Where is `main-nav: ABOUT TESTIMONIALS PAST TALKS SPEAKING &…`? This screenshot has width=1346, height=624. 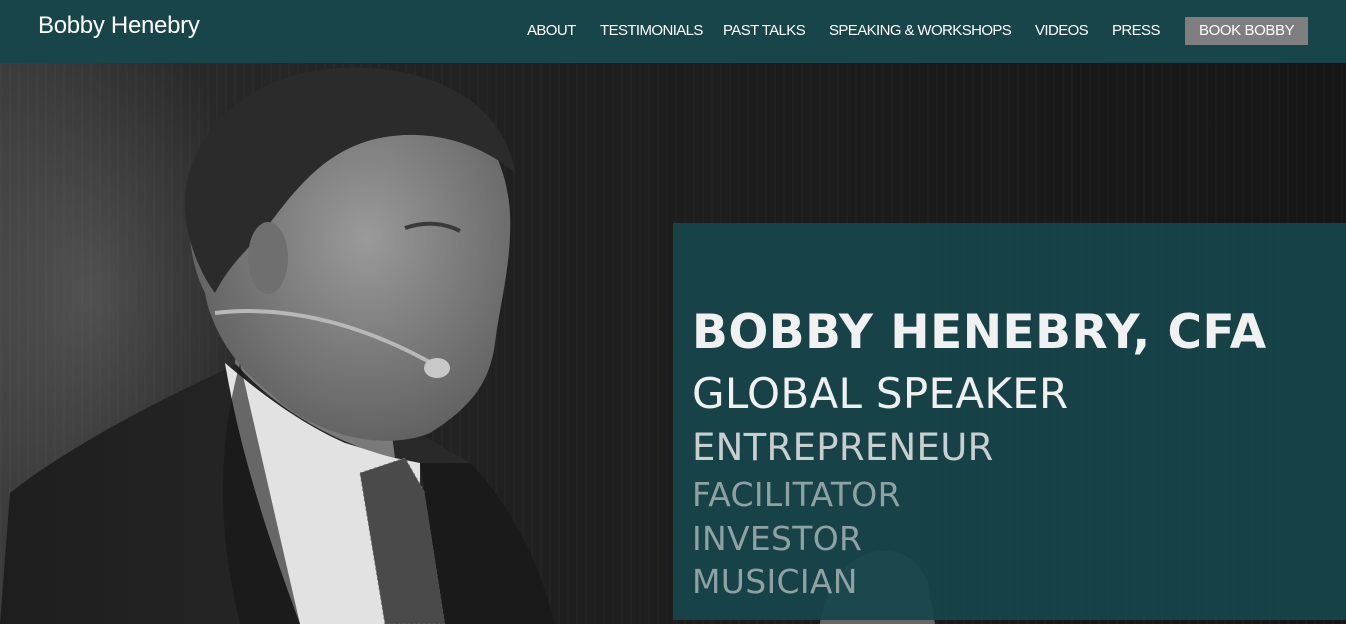 main-nav: ABOUT TESTIMONIALS PAST TALKS SPEAKING &… is located at coordinates (673, 31).